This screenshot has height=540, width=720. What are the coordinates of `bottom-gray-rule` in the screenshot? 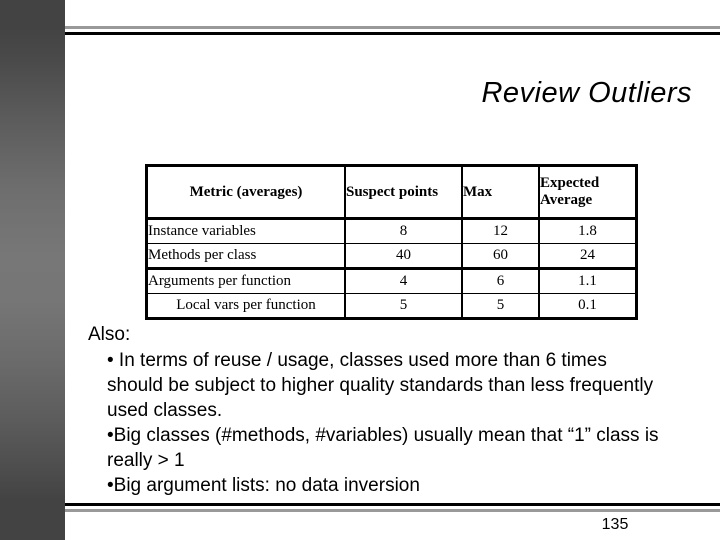 It's located at (360, 510).